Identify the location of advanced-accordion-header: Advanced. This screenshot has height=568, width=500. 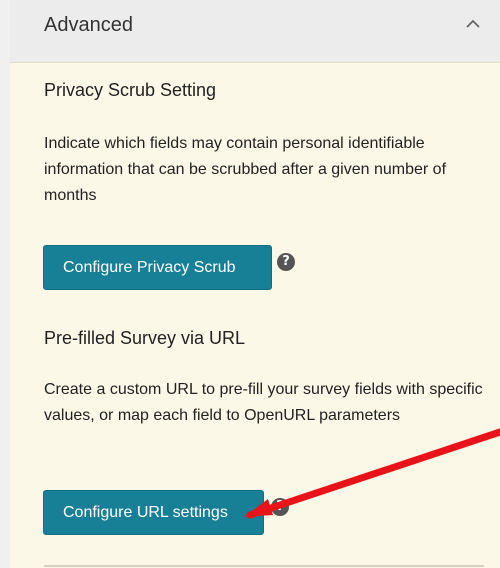
(255, 31).